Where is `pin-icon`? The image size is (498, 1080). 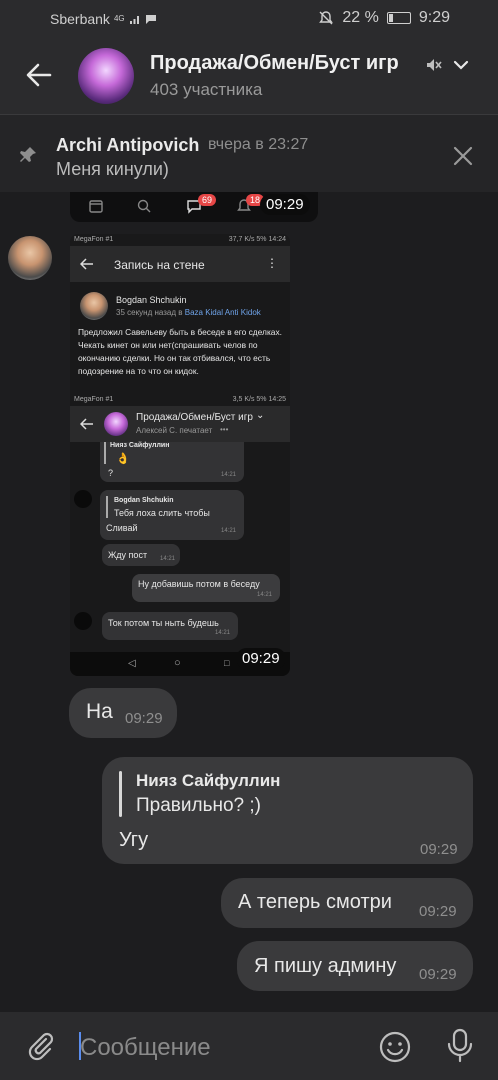
pin-icon is located at coordinates (28, 154).